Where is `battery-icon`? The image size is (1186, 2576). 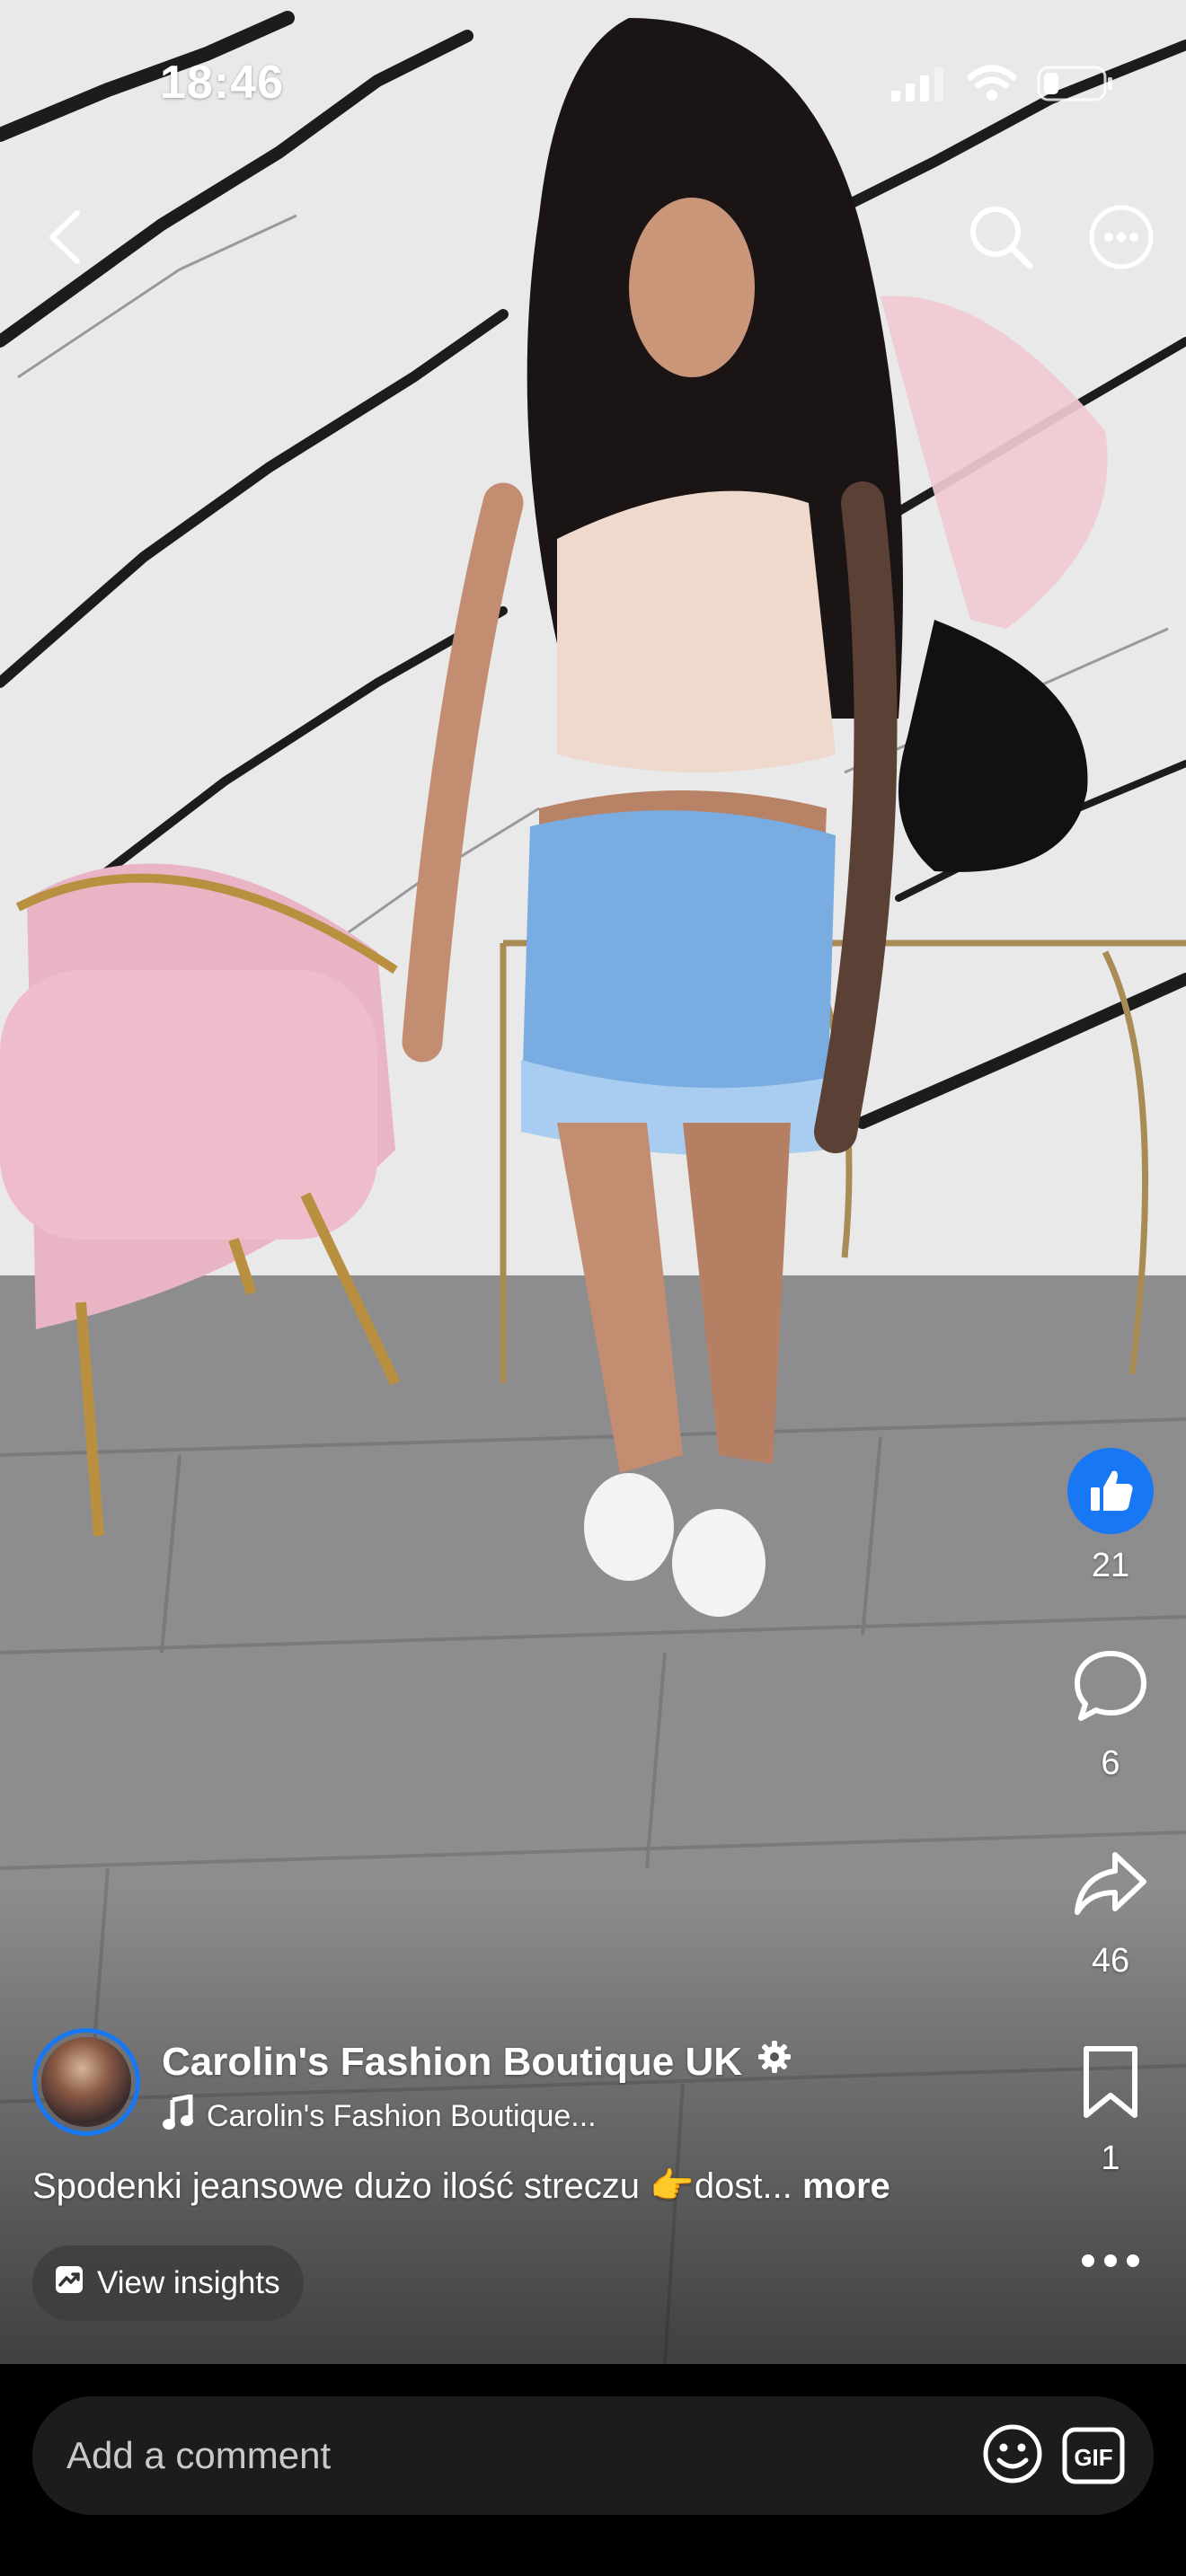 battery-icon is located at coordinates (1075, 86).